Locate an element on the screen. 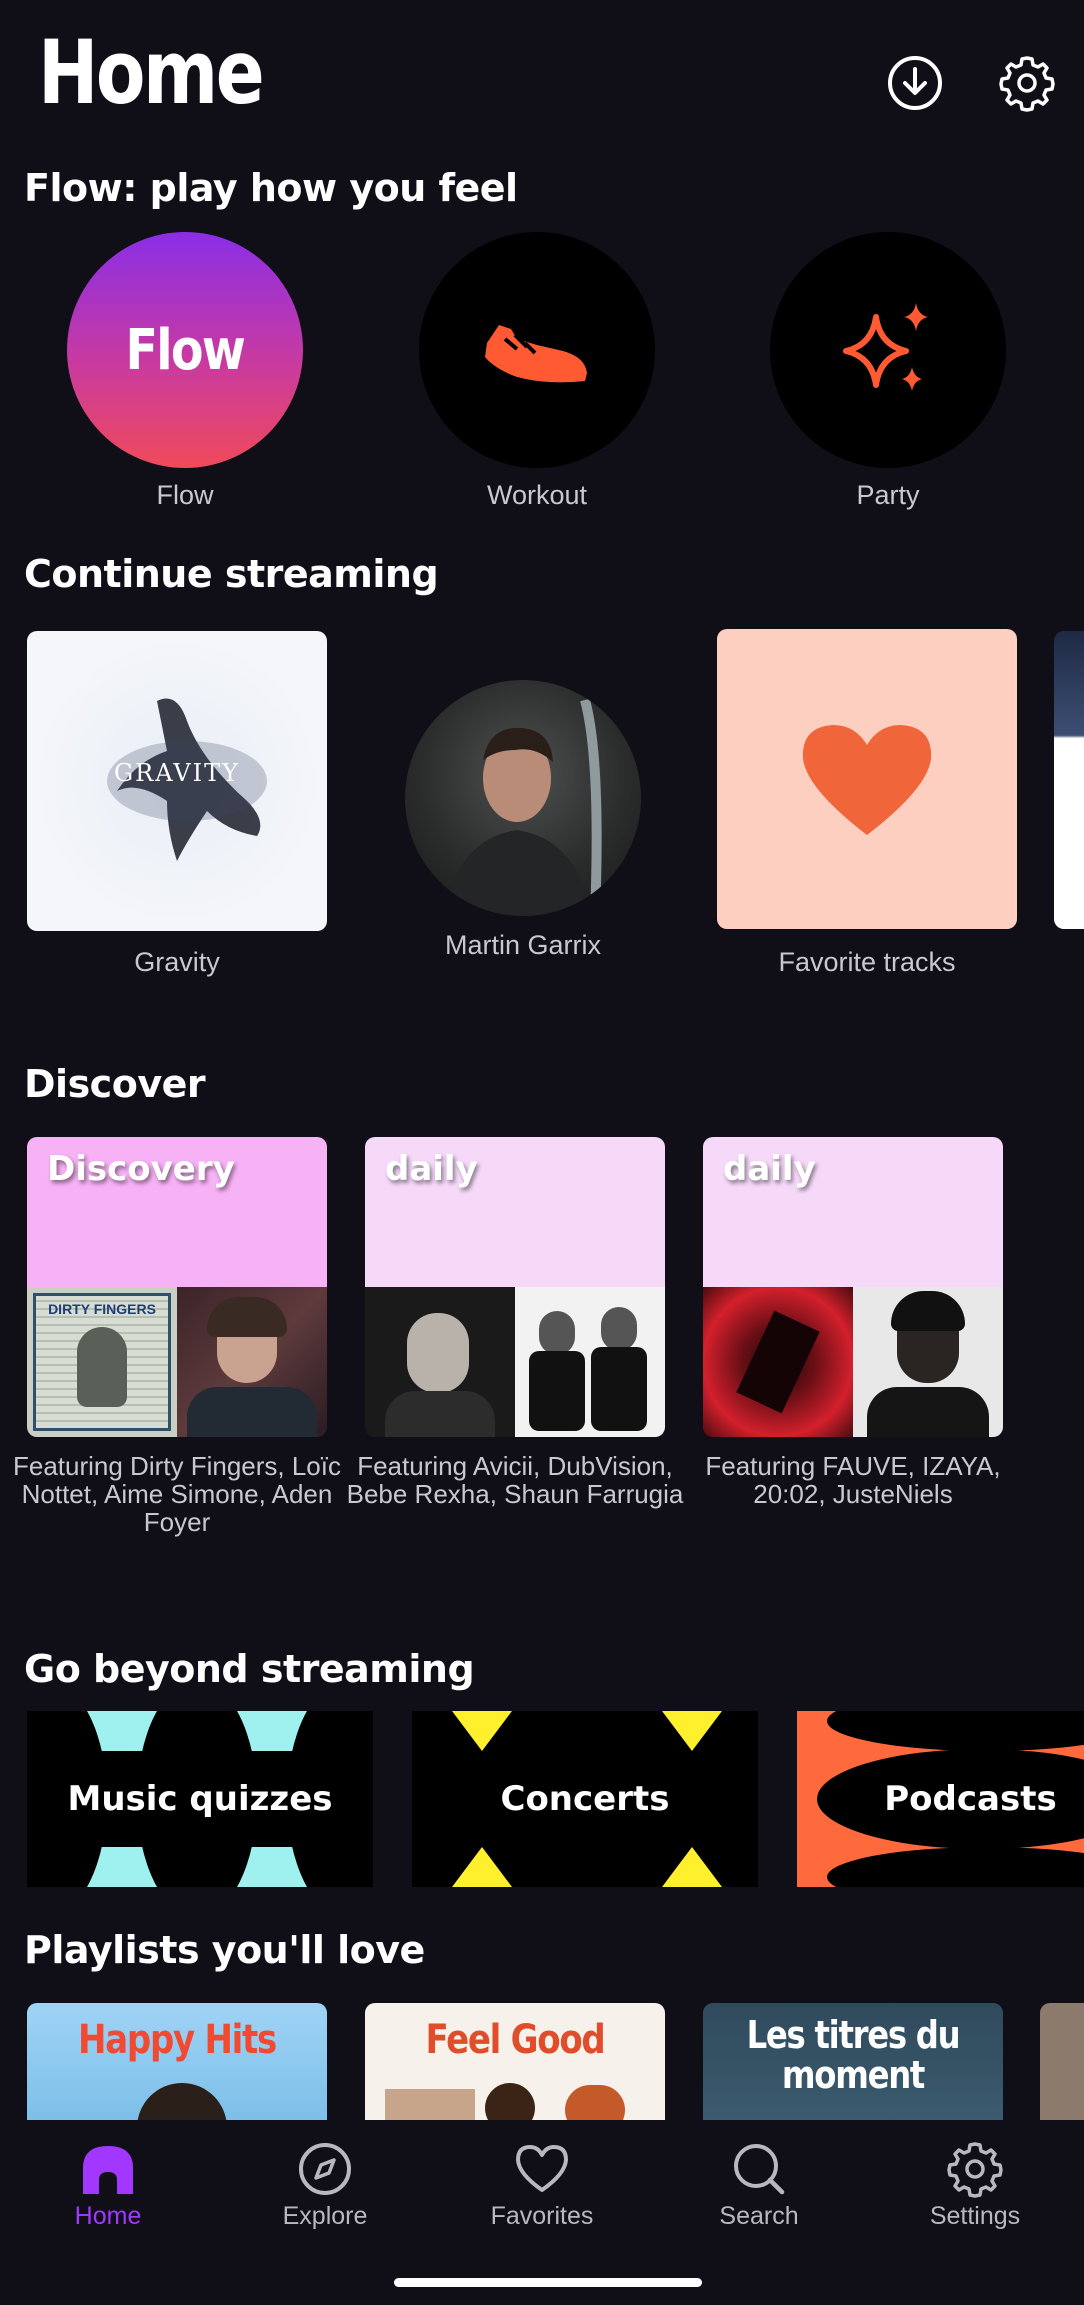 Image resolution: width=1084 pixels, height=2305 pixels. avatar is located at coordinates (523, 798).